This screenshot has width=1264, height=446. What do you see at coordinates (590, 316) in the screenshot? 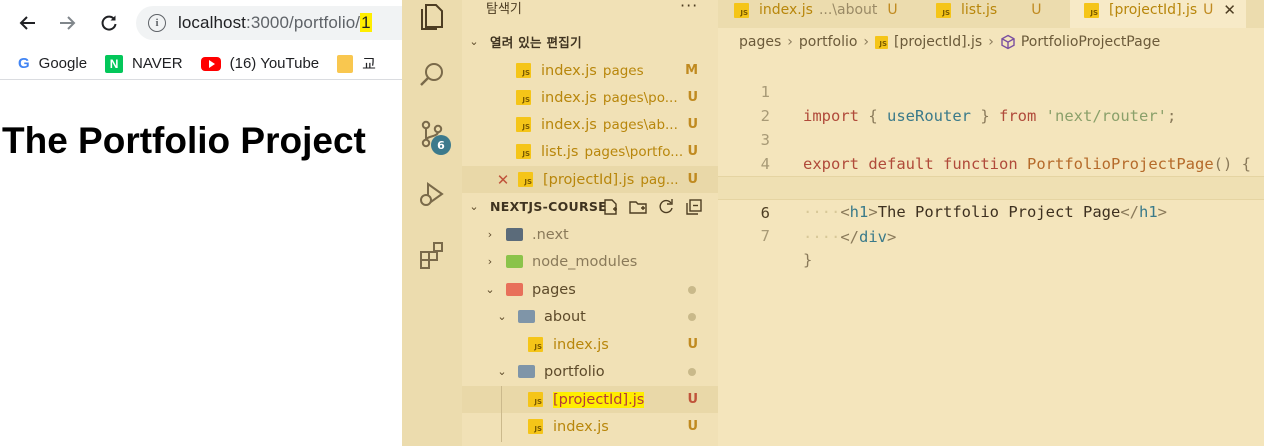
I see `tree-folder-about: ⌄ about` at bounding box center [590, 316].